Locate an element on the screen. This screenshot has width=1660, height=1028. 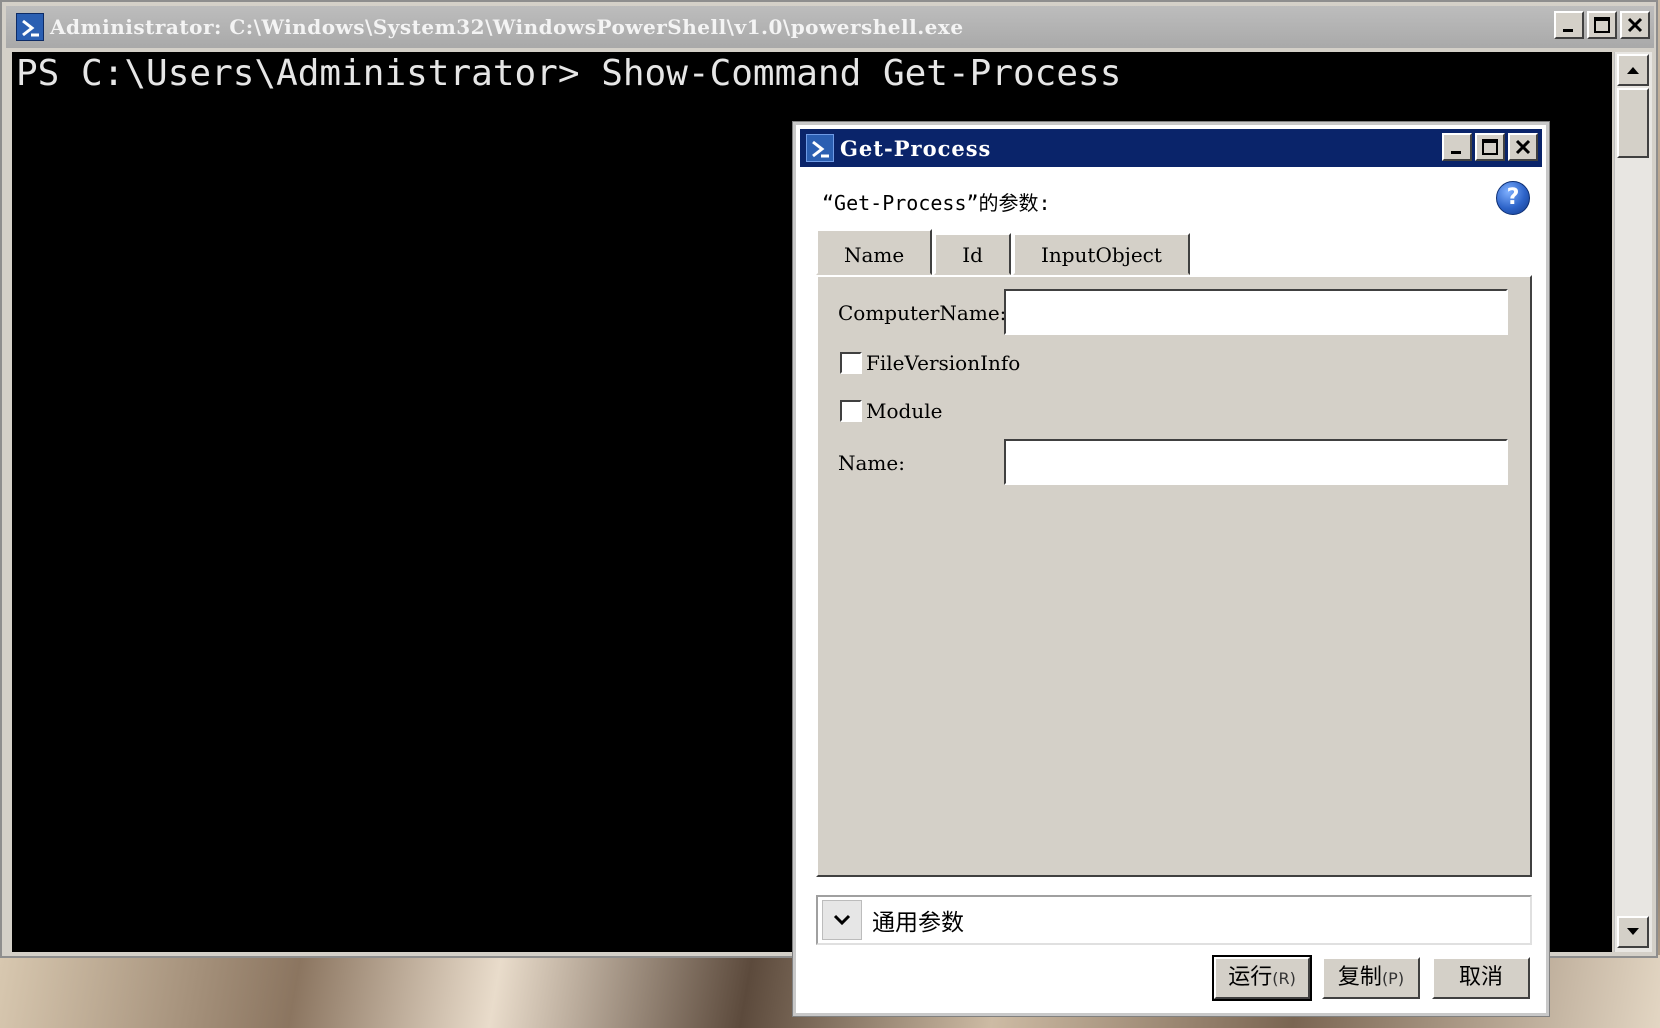
copy-button: 复制(P) is located at coordinates (1371, 978).